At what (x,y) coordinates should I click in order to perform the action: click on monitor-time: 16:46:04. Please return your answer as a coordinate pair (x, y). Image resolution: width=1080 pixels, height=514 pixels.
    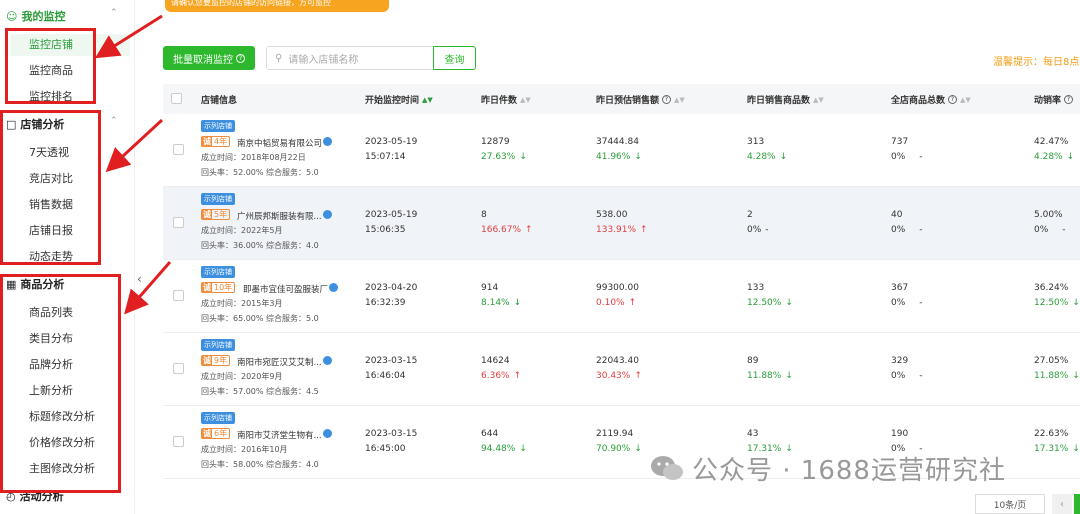
    Looking at the image, I should click on (385, 376).